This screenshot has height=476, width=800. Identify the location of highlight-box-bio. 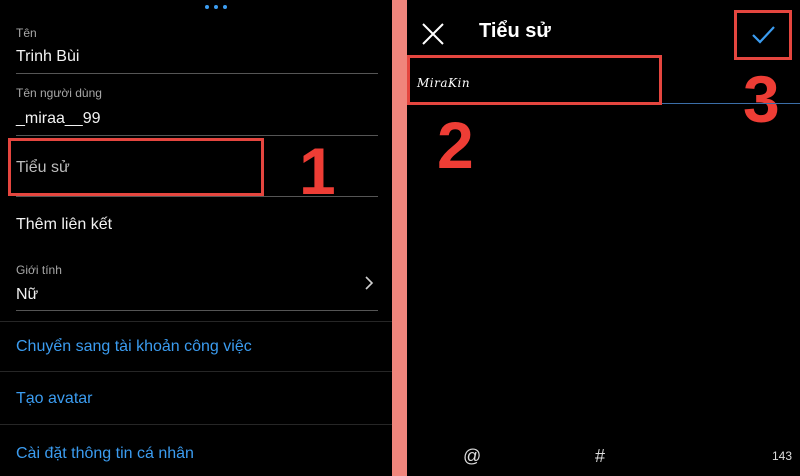
(136, 167).